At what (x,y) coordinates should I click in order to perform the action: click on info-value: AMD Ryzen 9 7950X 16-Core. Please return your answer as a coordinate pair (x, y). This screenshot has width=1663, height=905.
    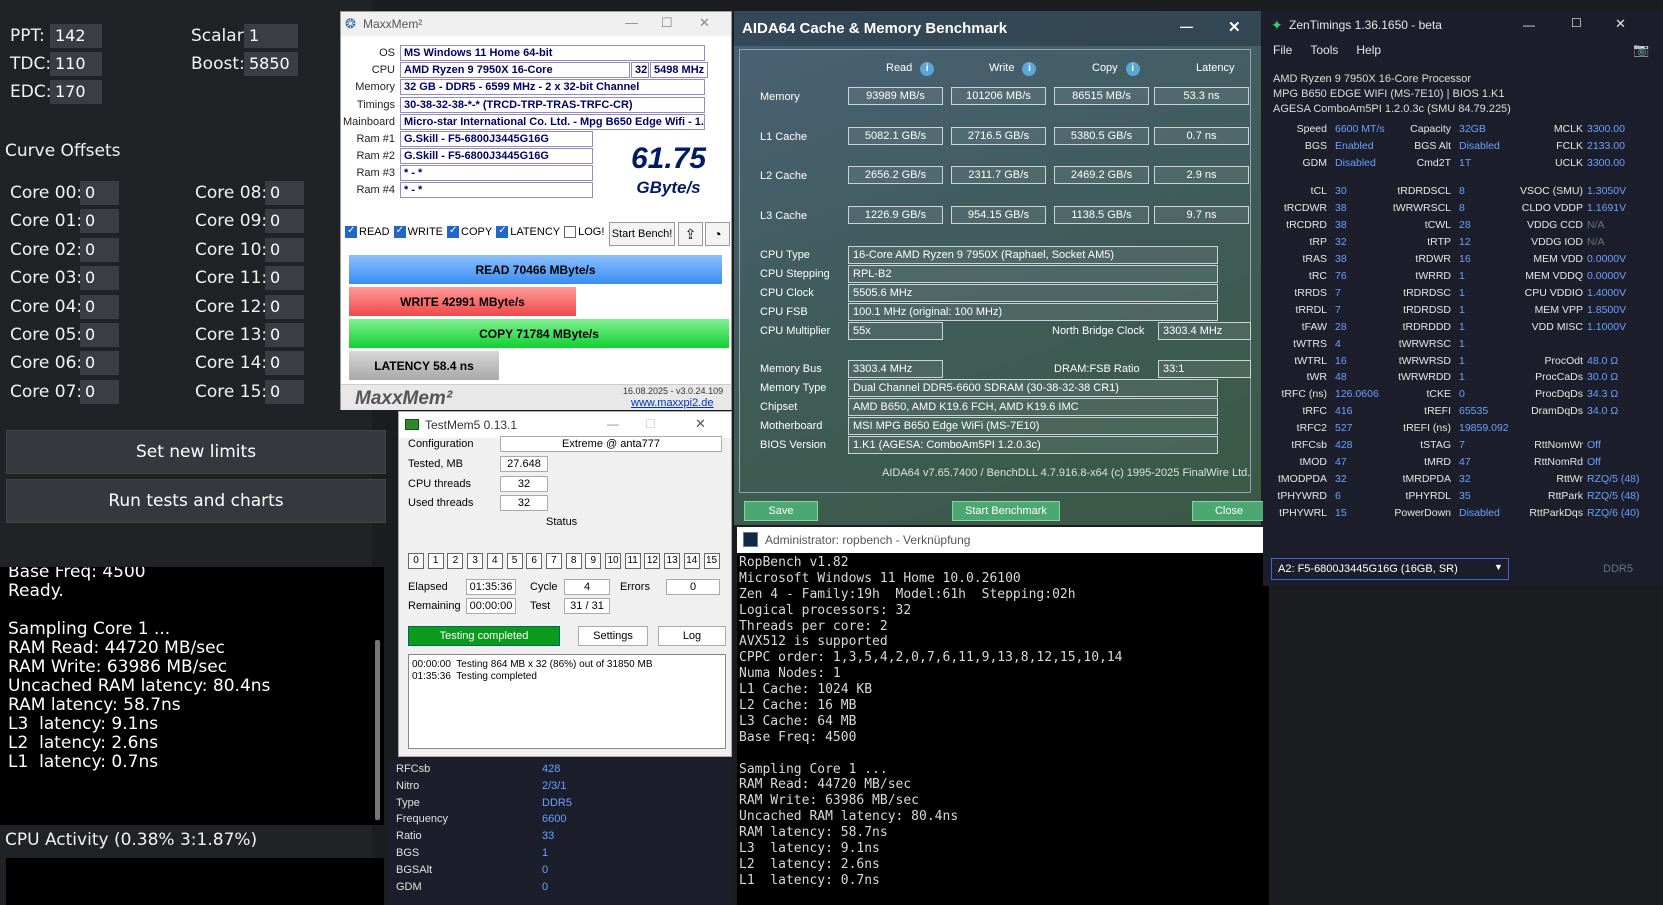
    Looking at the image, I should click on (515, 69).